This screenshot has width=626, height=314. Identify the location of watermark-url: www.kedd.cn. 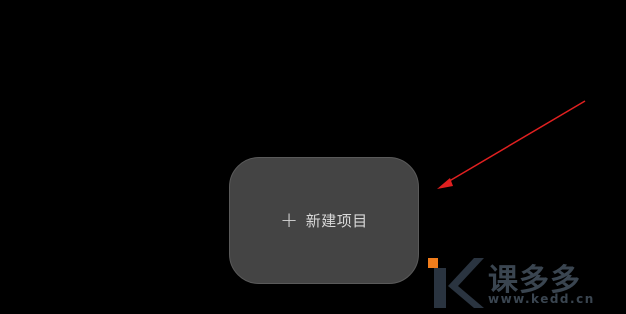
(541, 299).